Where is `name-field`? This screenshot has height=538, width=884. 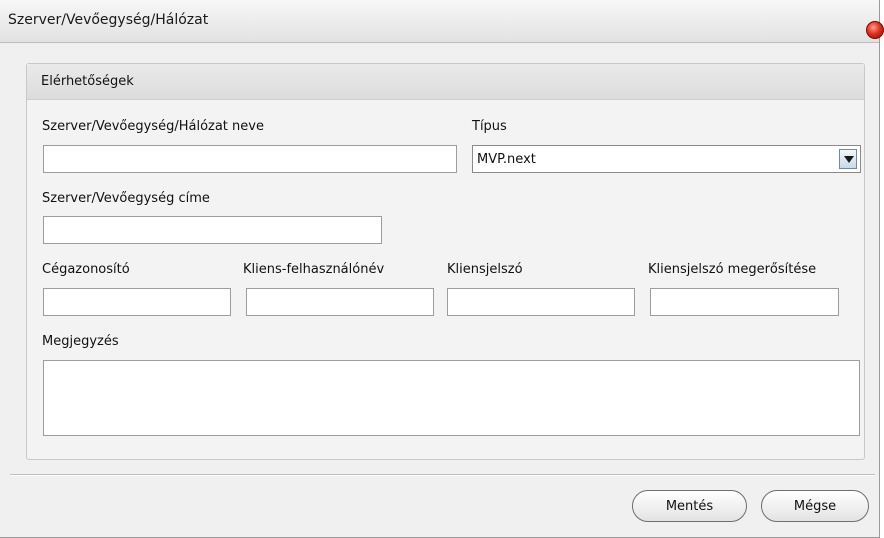 name-field is located at coordinates (250, 159).